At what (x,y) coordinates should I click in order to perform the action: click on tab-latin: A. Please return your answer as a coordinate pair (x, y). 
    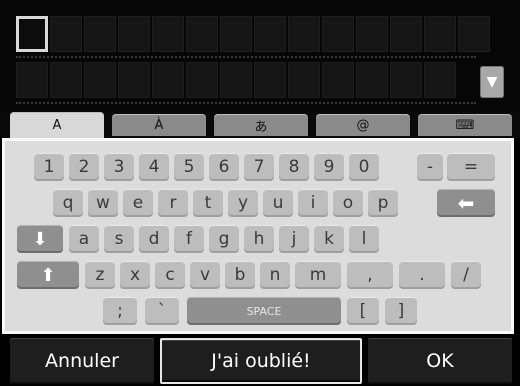
    Looking at the image, I should click on (57, 125).